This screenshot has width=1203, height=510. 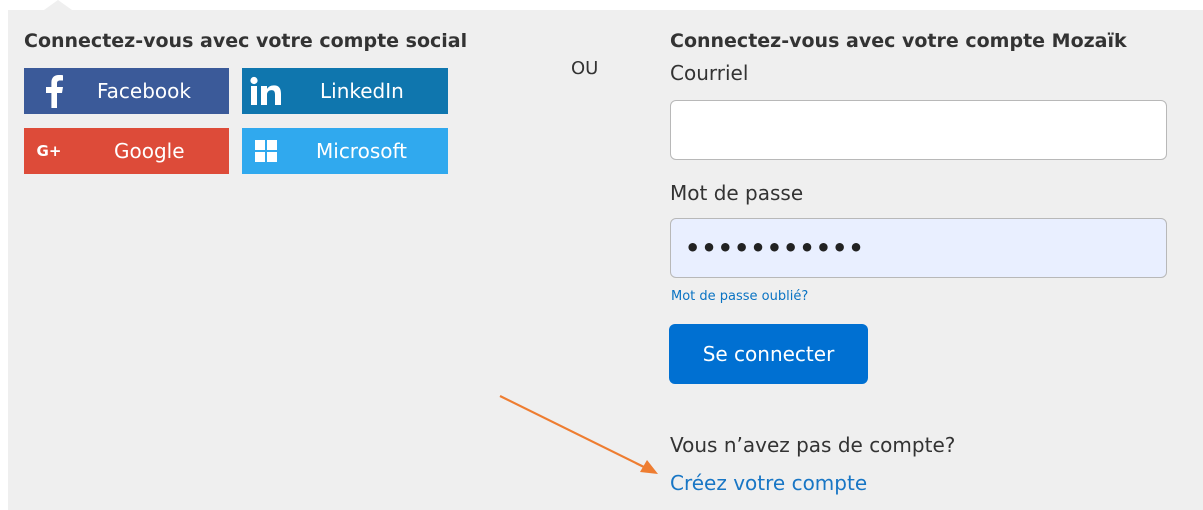 What do you see at coordinates (737, 193) in the screenshot?
I see `password-label: Mot de passe` at bounding box center [737, 193].